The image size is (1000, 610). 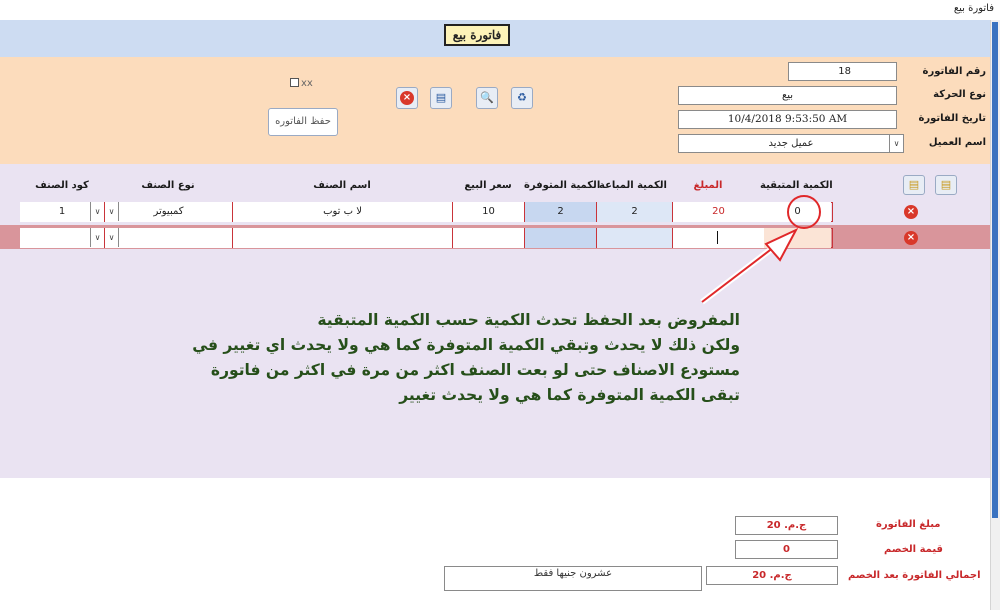 I want to click on checkbox-label: xx, so click(x=307, y=83).